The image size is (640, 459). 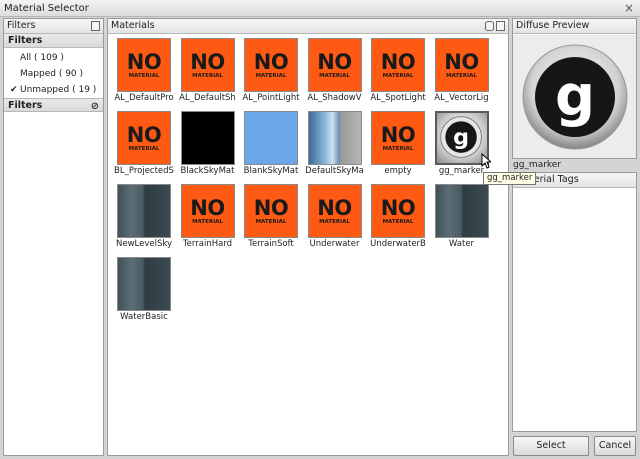 I want to click on preview-material-name: gg_marker, so click(x=537, y=165).